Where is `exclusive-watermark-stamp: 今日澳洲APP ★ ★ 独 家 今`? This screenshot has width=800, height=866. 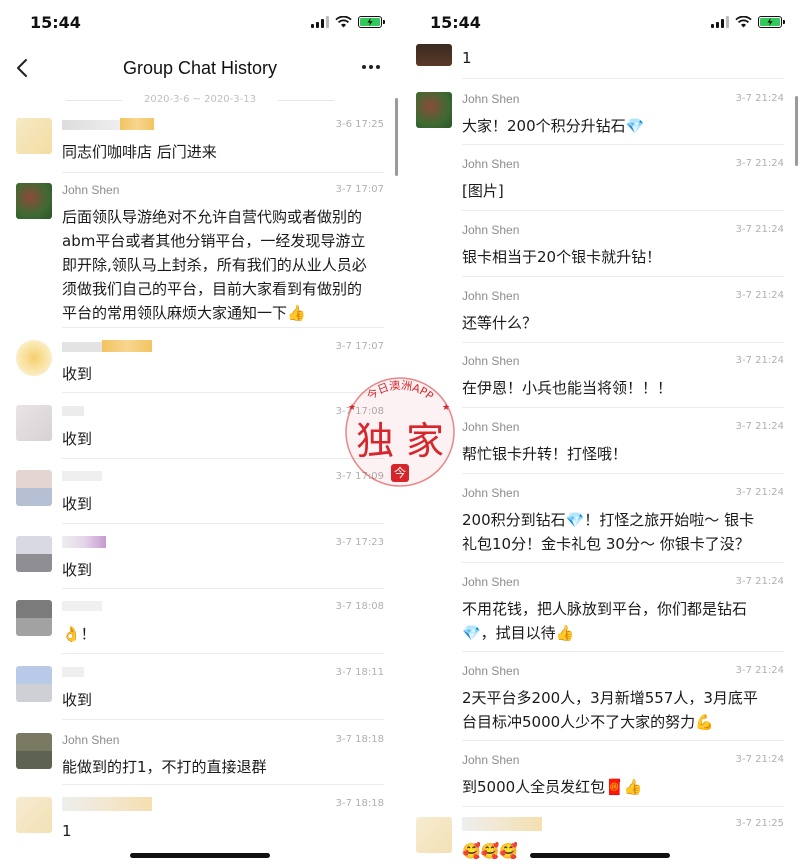
exclusive-watermark-stamp: 今日澳洲APP ★ ★ 独 家 今 is located at coordinates (400, 432).